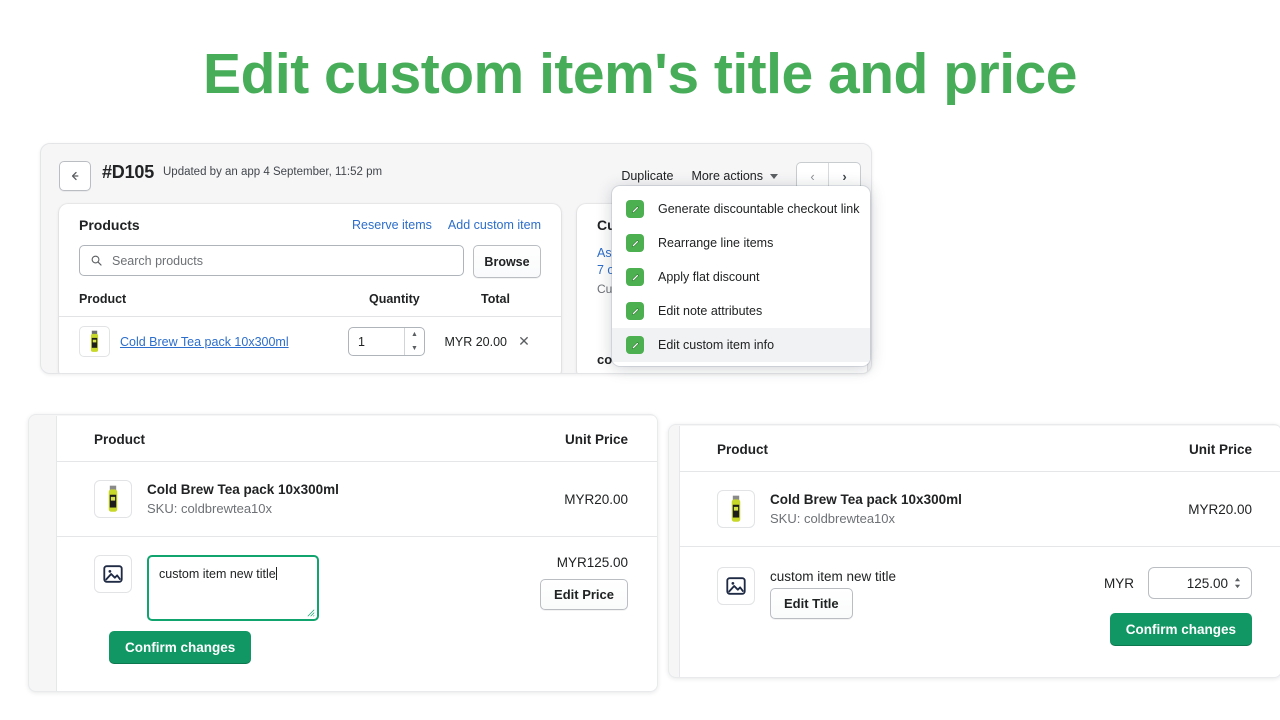 Image resolution: width=1280 pixels, height=720 pixels. Describe the element at coordinates (311, 613) in the screenshot. I see `resize-grip-icon` at that location.